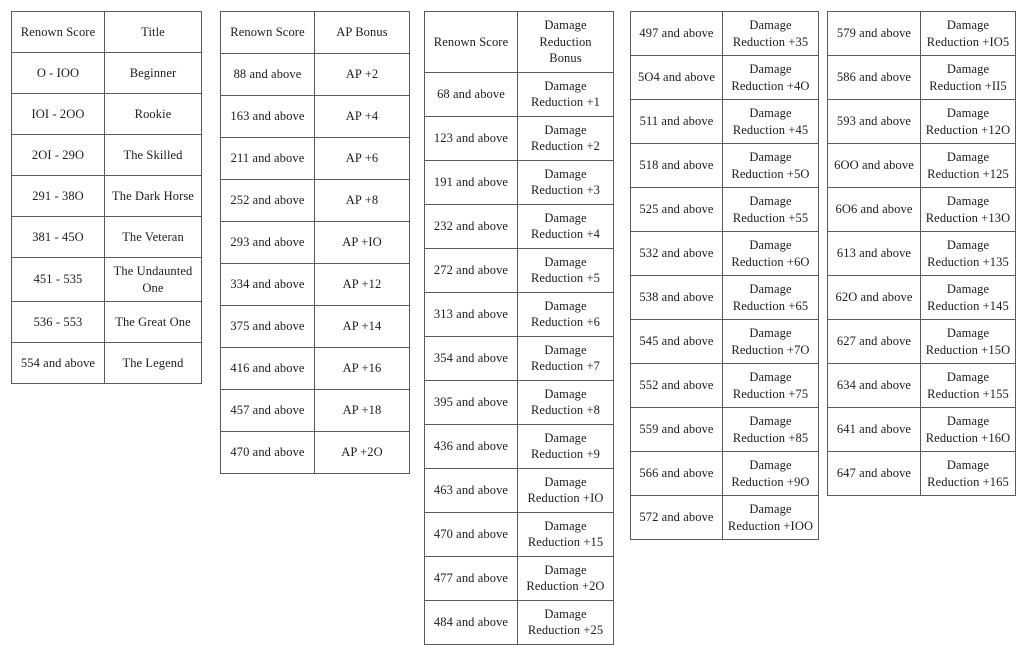 Image resolution: width=1024 pixels, height=645 pixels. I want to click on table-cell: 554 and above, so click(58, 363).